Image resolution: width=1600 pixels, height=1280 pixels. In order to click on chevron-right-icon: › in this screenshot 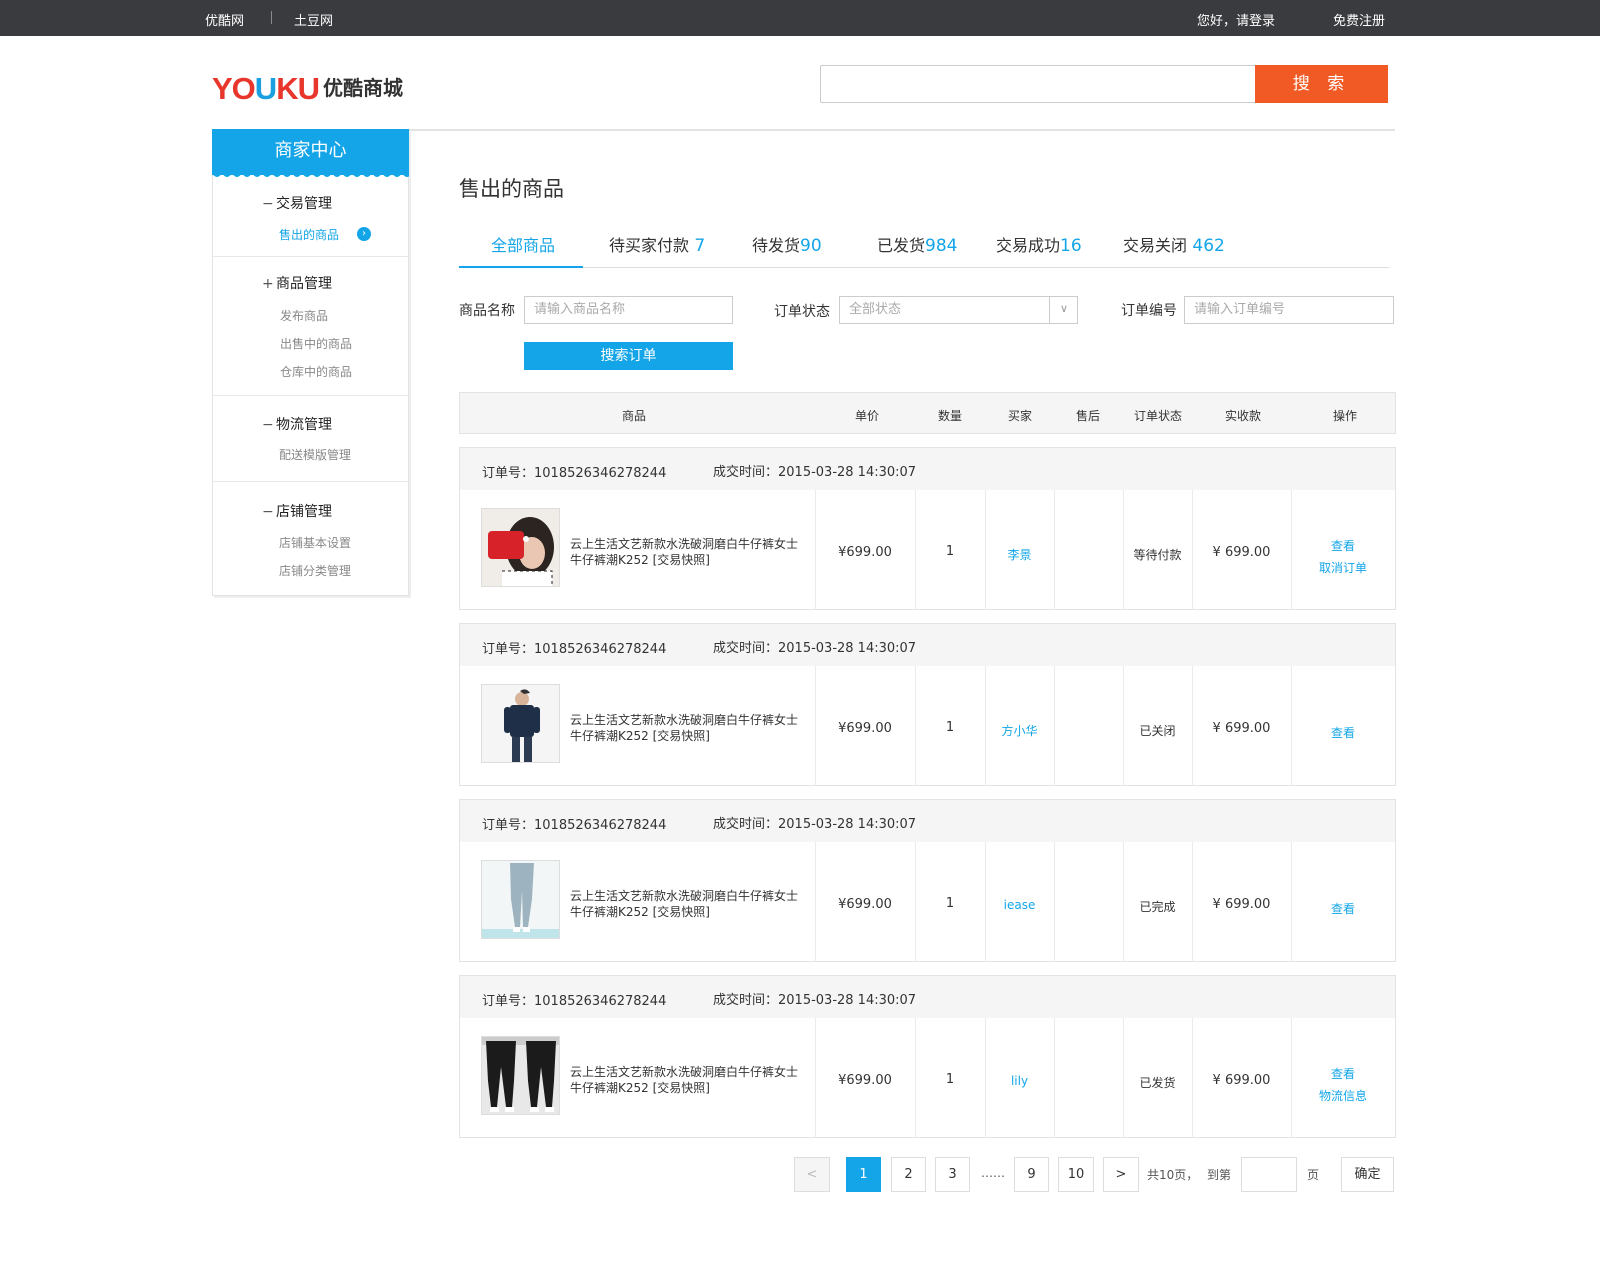, I will do `click(364, 234)`.